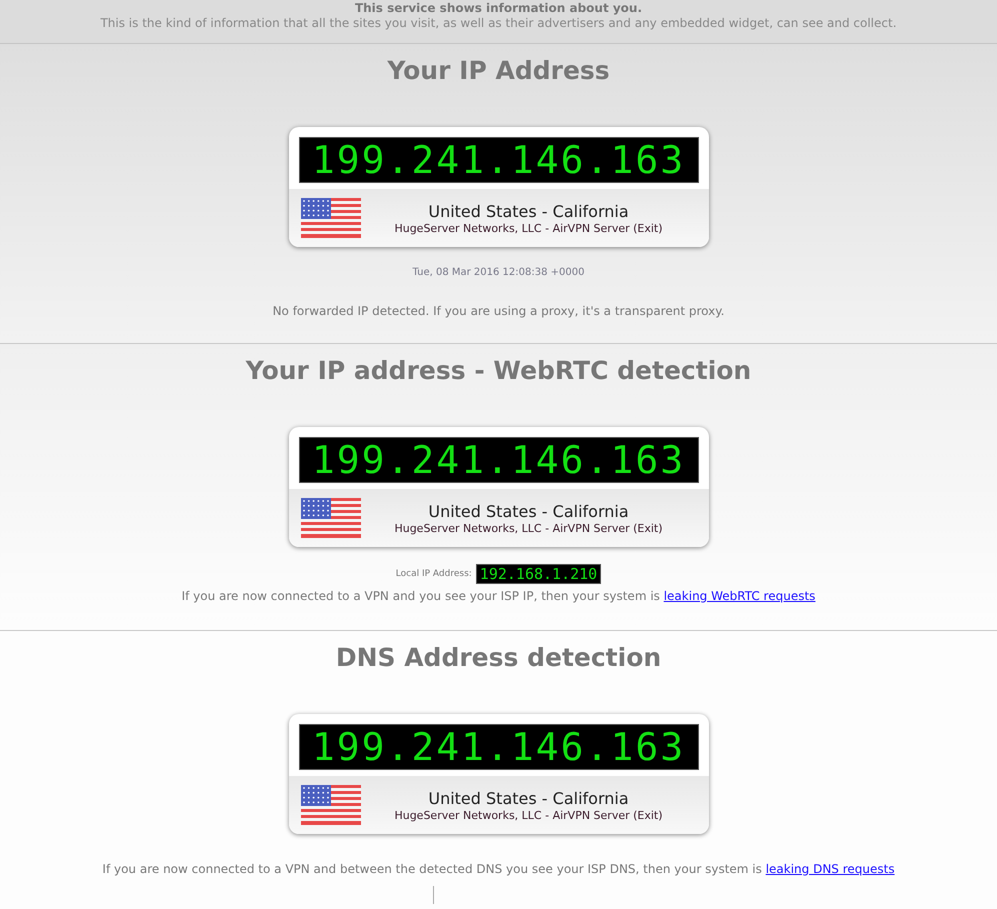 The height and width of the screenshot is (909, 997). What do you see at coordinates (539, 574) in the screenshot?
I see `local-ip-display: 192.168.1.210` at bounding box center [539, 574].